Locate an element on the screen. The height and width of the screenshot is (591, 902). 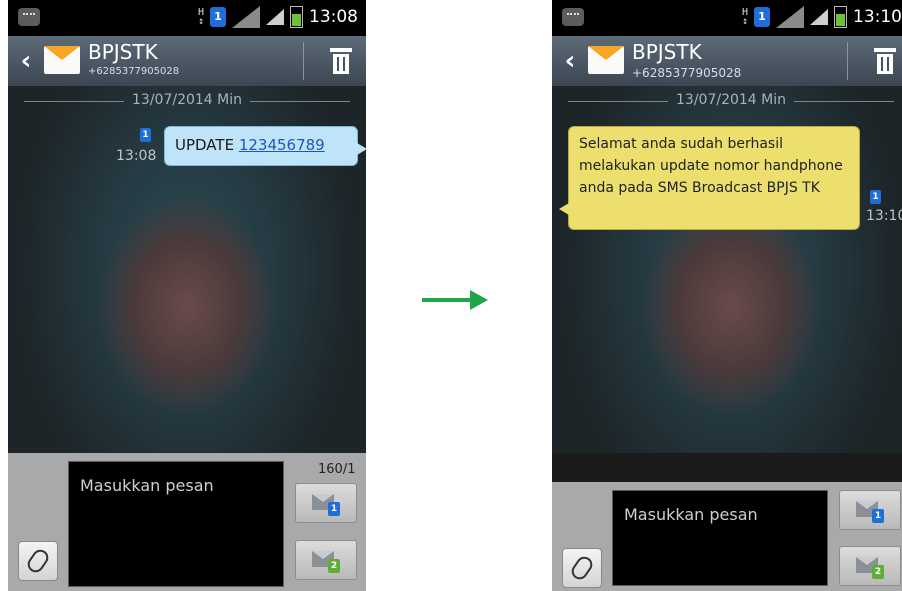
status-time: 13:10 is located at coordinates (877, 17).